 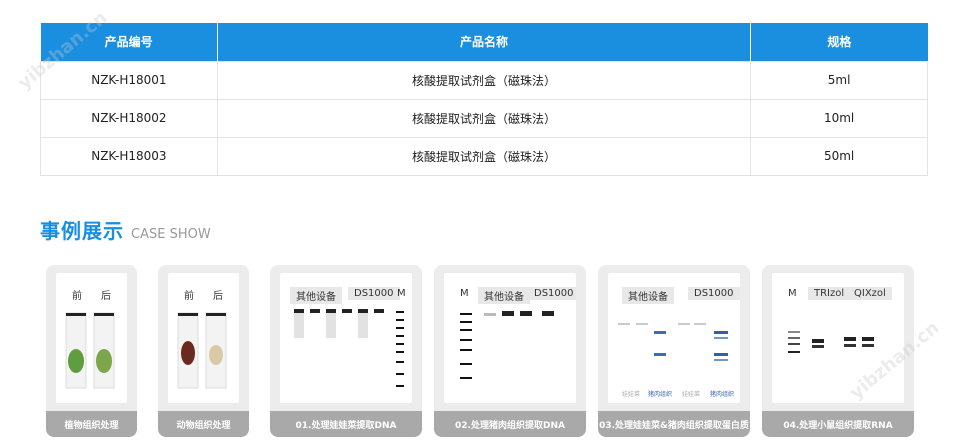 What do you see at coordinates (839, 118) in the screenshot?
I see `cell-spec: 10ml` at bounding box center [839, 118].